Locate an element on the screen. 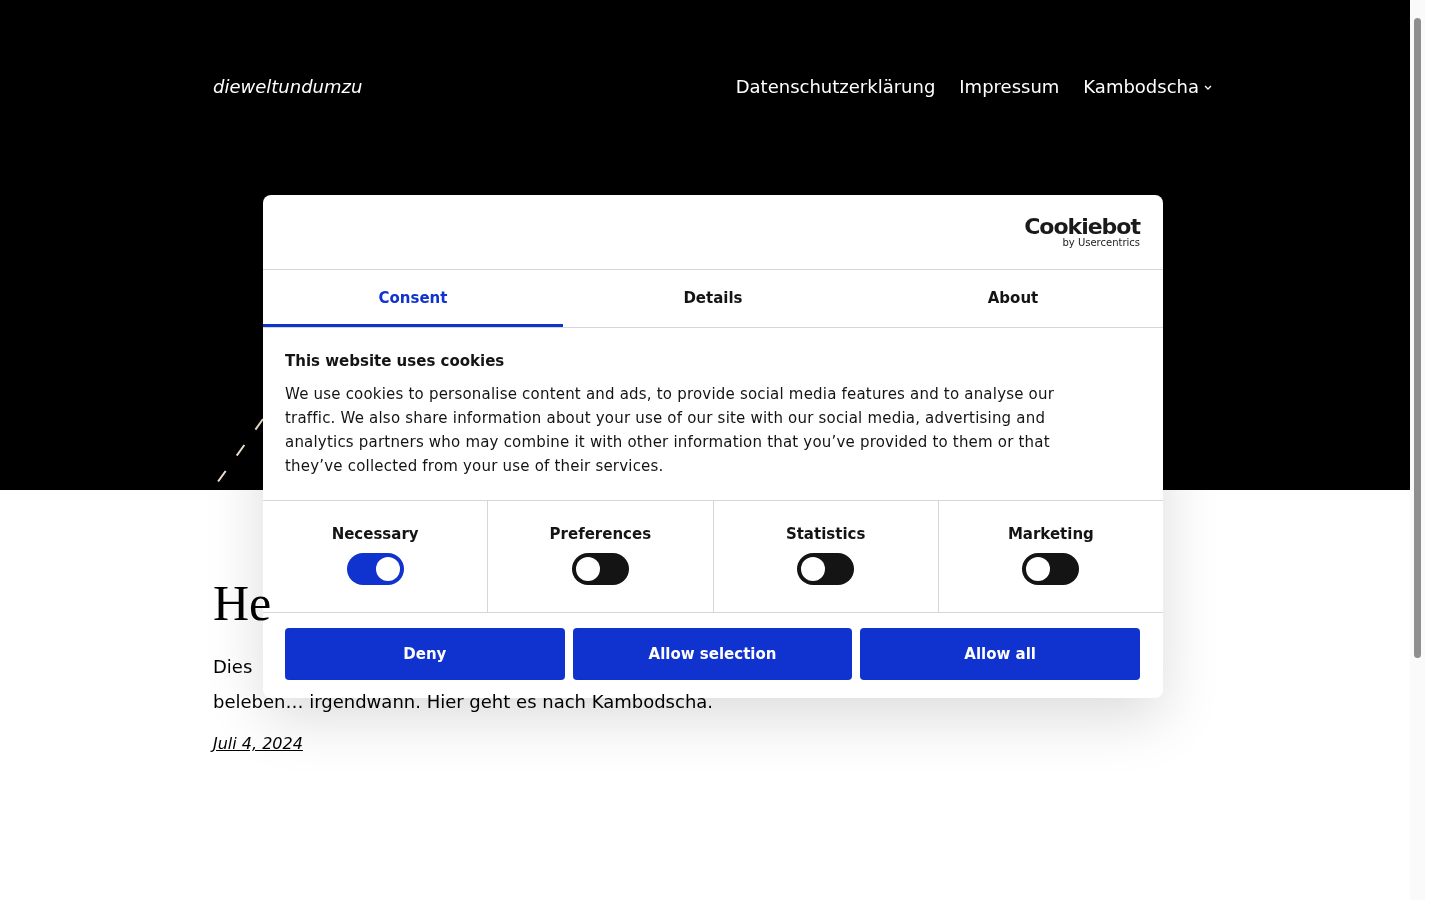  dialog-tab: Details is located at coordinates (713, 298).